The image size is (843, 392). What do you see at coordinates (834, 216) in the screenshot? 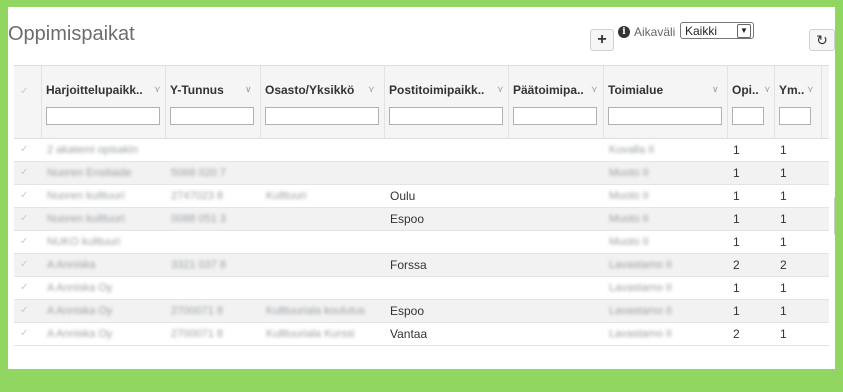
I see `scrollbar` at bounding box center [834, 216].